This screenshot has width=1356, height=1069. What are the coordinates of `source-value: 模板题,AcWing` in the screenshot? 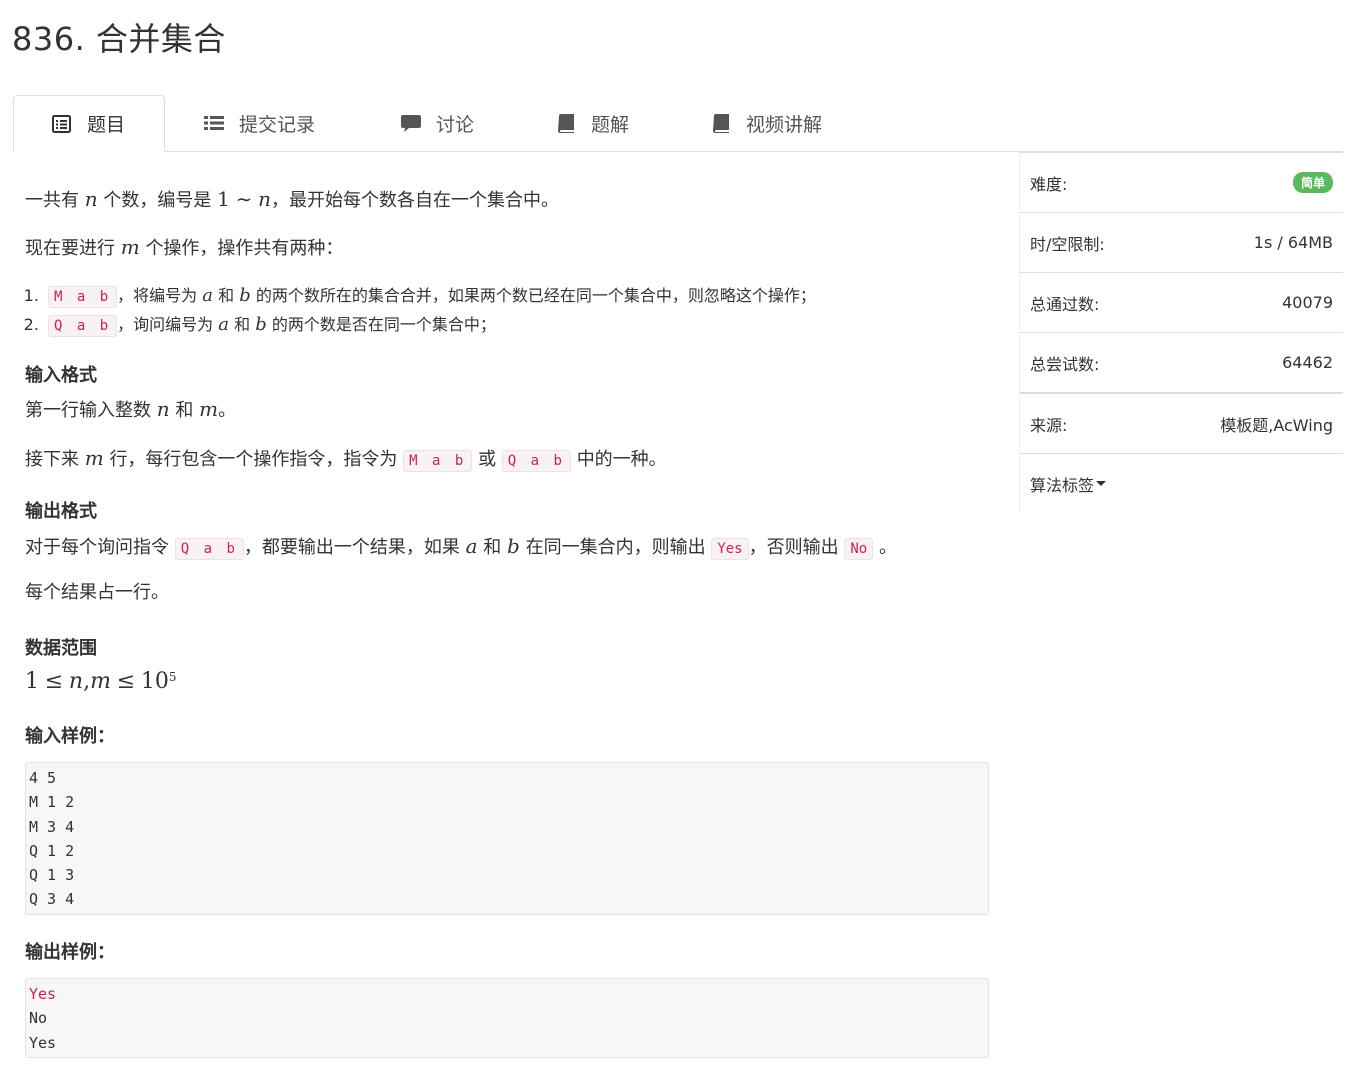 It's located at (1276, 425).